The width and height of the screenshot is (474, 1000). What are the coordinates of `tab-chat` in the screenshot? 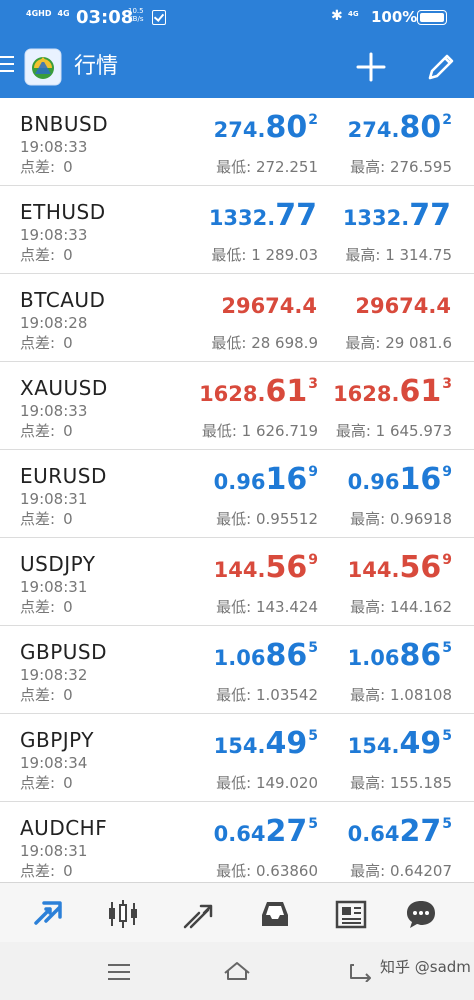 It's located at (421, 914).